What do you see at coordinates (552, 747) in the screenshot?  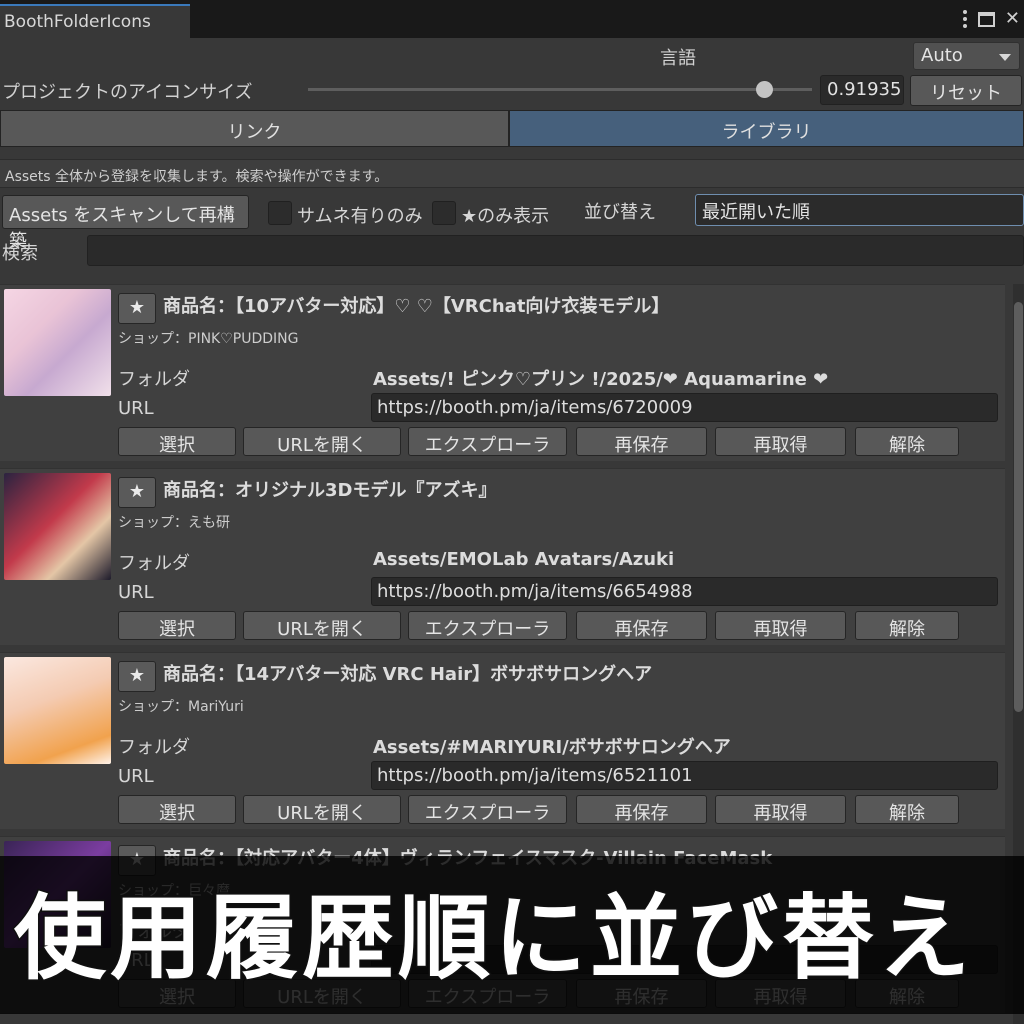 I see `folder-path: Assets/#MARIYURI/ボサボサロングヘア` at bounding box center [552, 747].